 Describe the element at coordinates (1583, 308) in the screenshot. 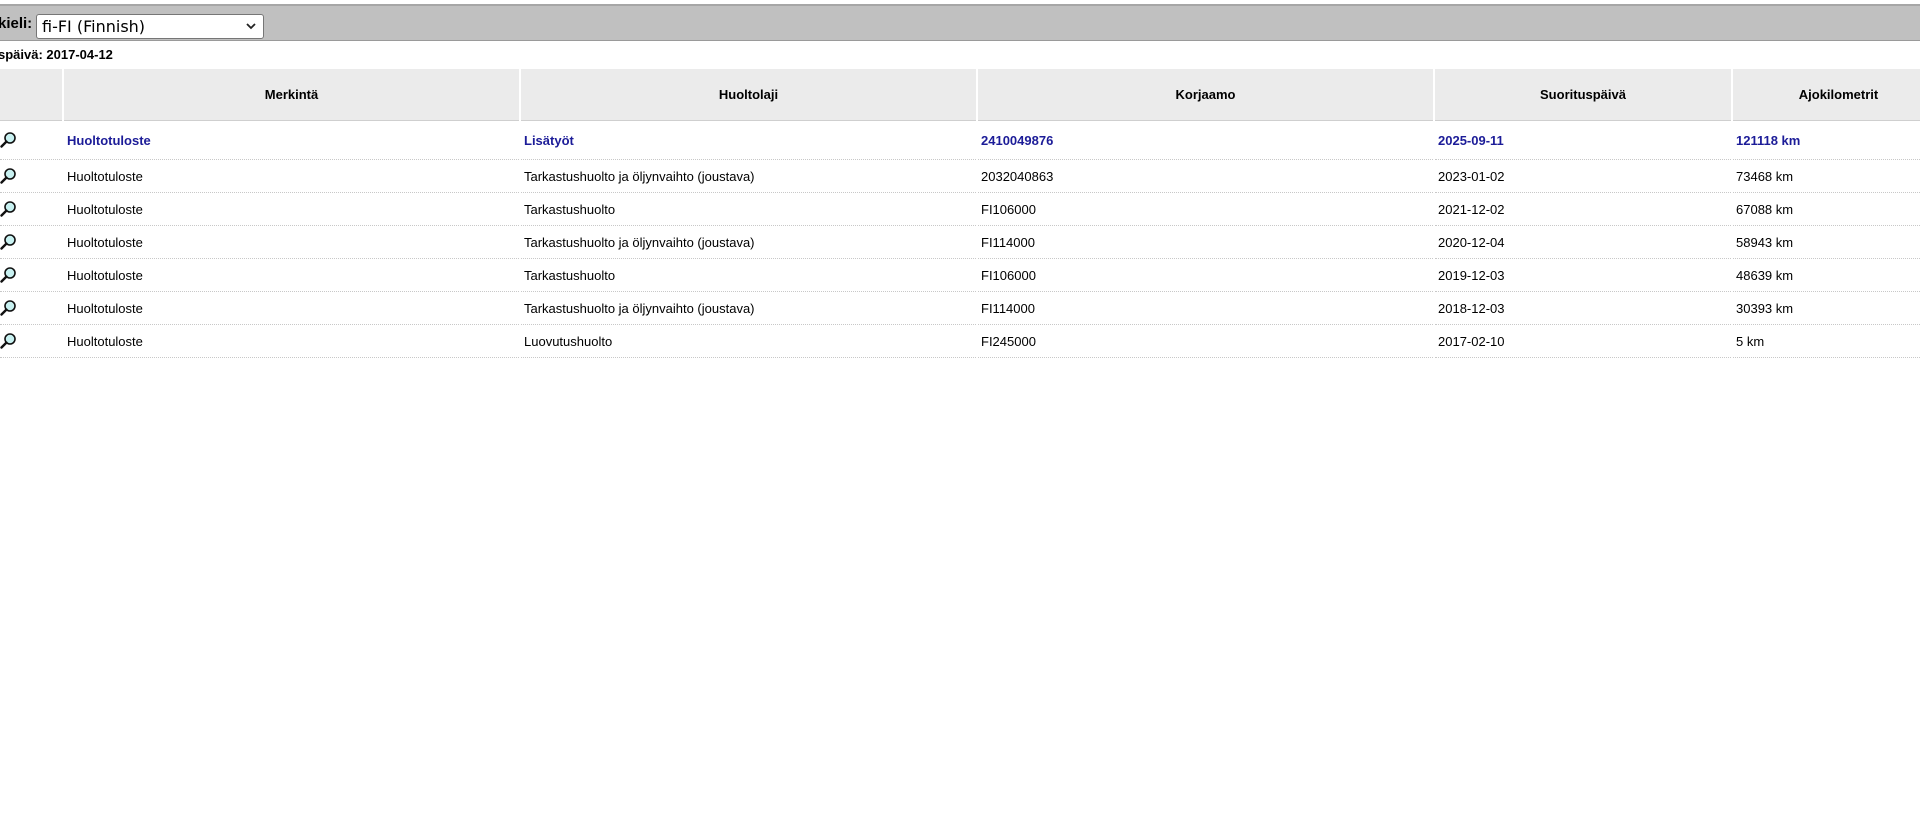

I see `cell-suorituspaiva: 2018-12-03` at that location.